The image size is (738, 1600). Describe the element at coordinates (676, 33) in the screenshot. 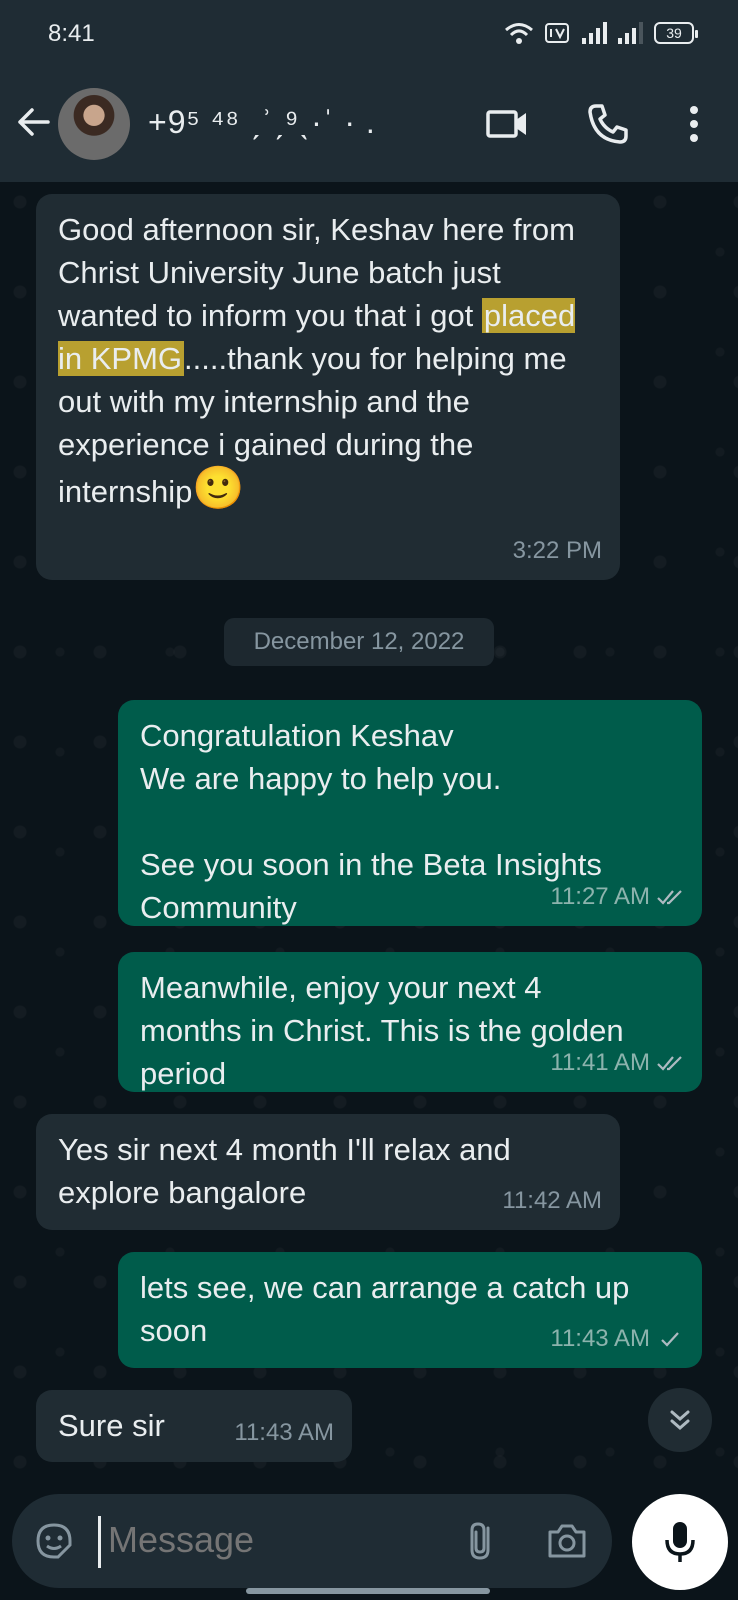

I see `battery-indicator: 39` at that location.